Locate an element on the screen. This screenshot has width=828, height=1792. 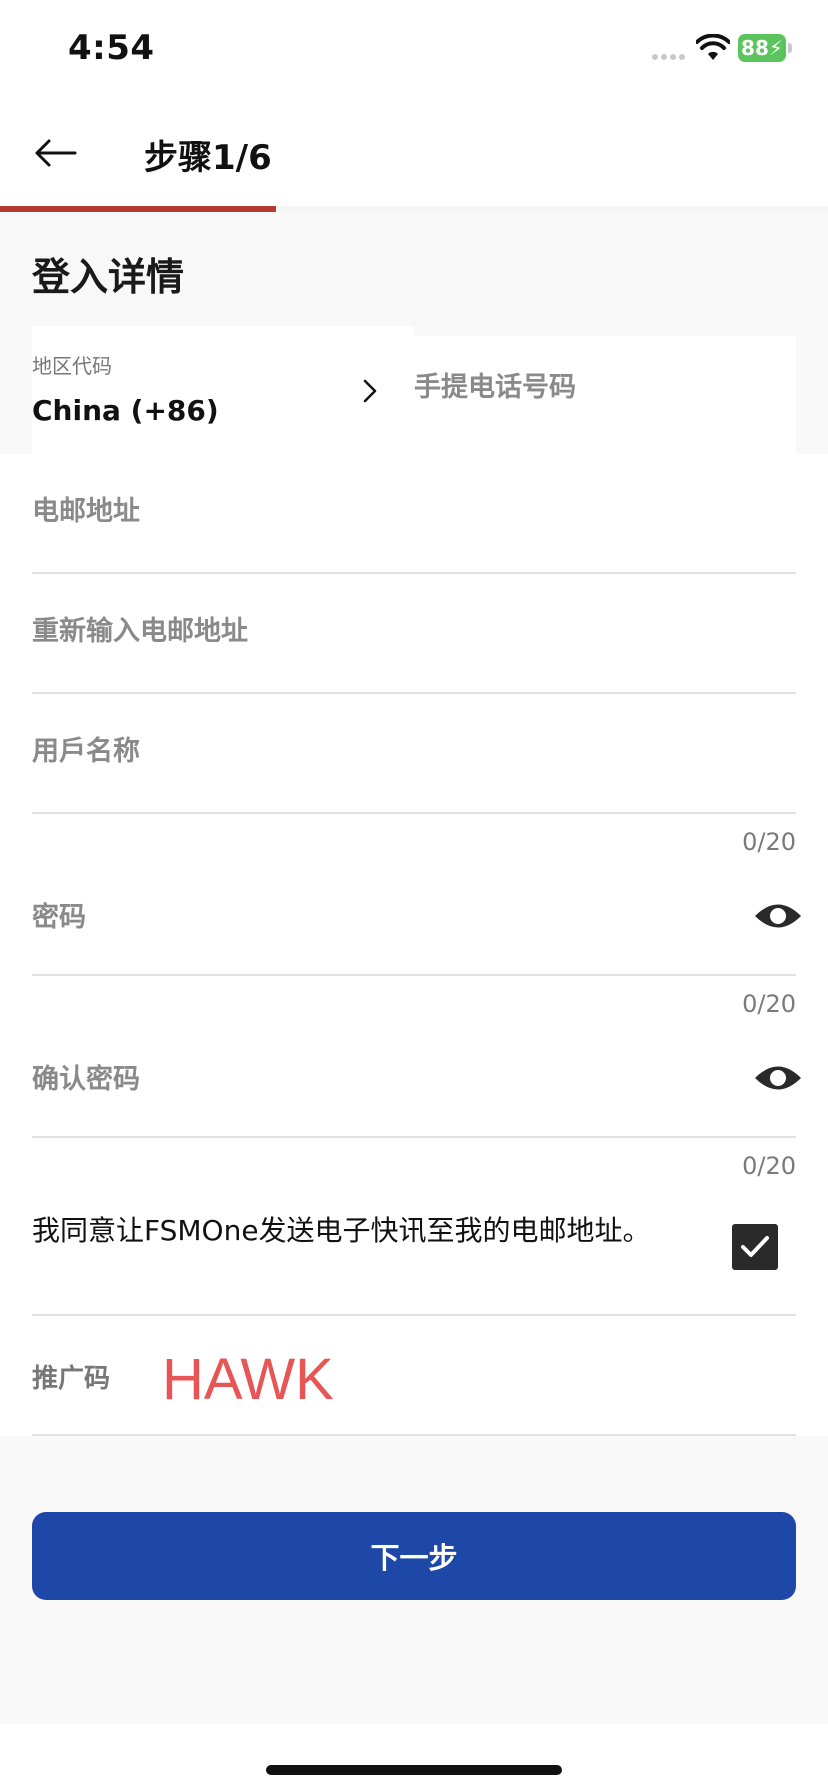
chevron-right-icon is located at coordinates (370, 393).